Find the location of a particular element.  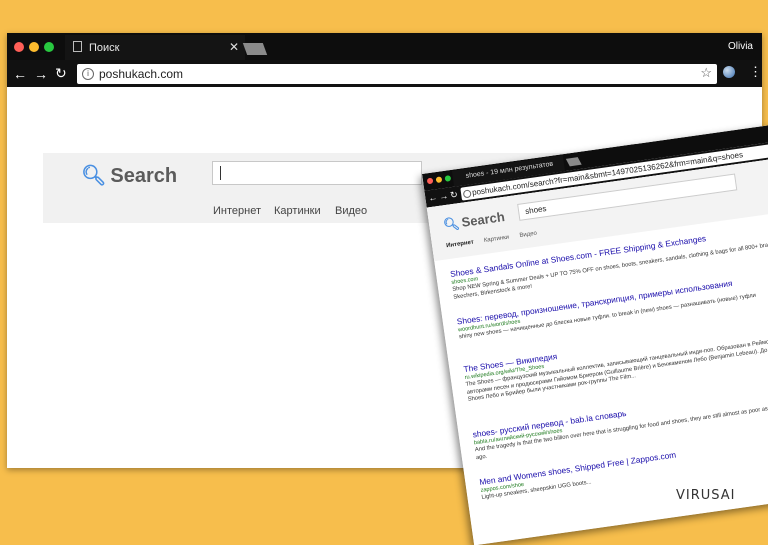

globe-icon is located at coordinates (729, 72).